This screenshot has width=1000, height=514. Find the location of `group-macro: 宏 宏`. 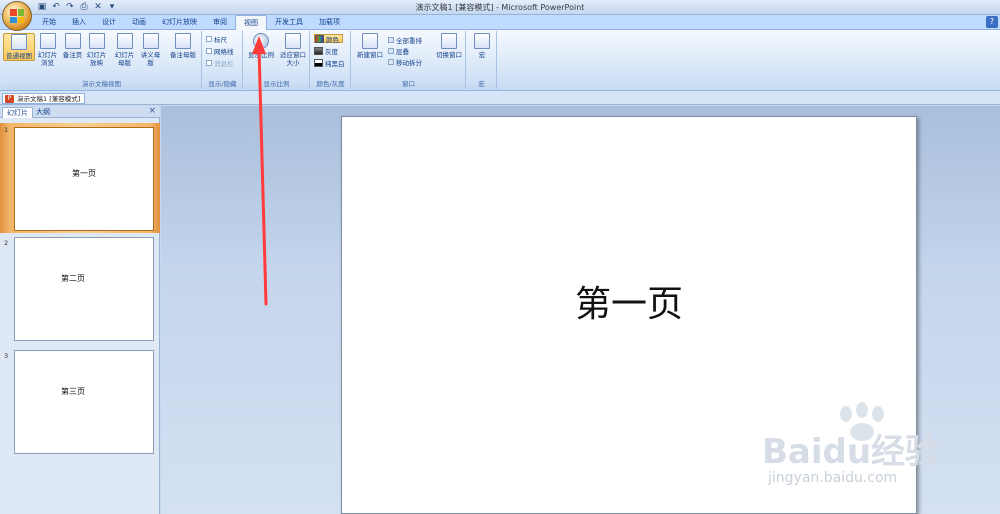

group-macro: 宏 宏 is located at coordinates (482, 60).